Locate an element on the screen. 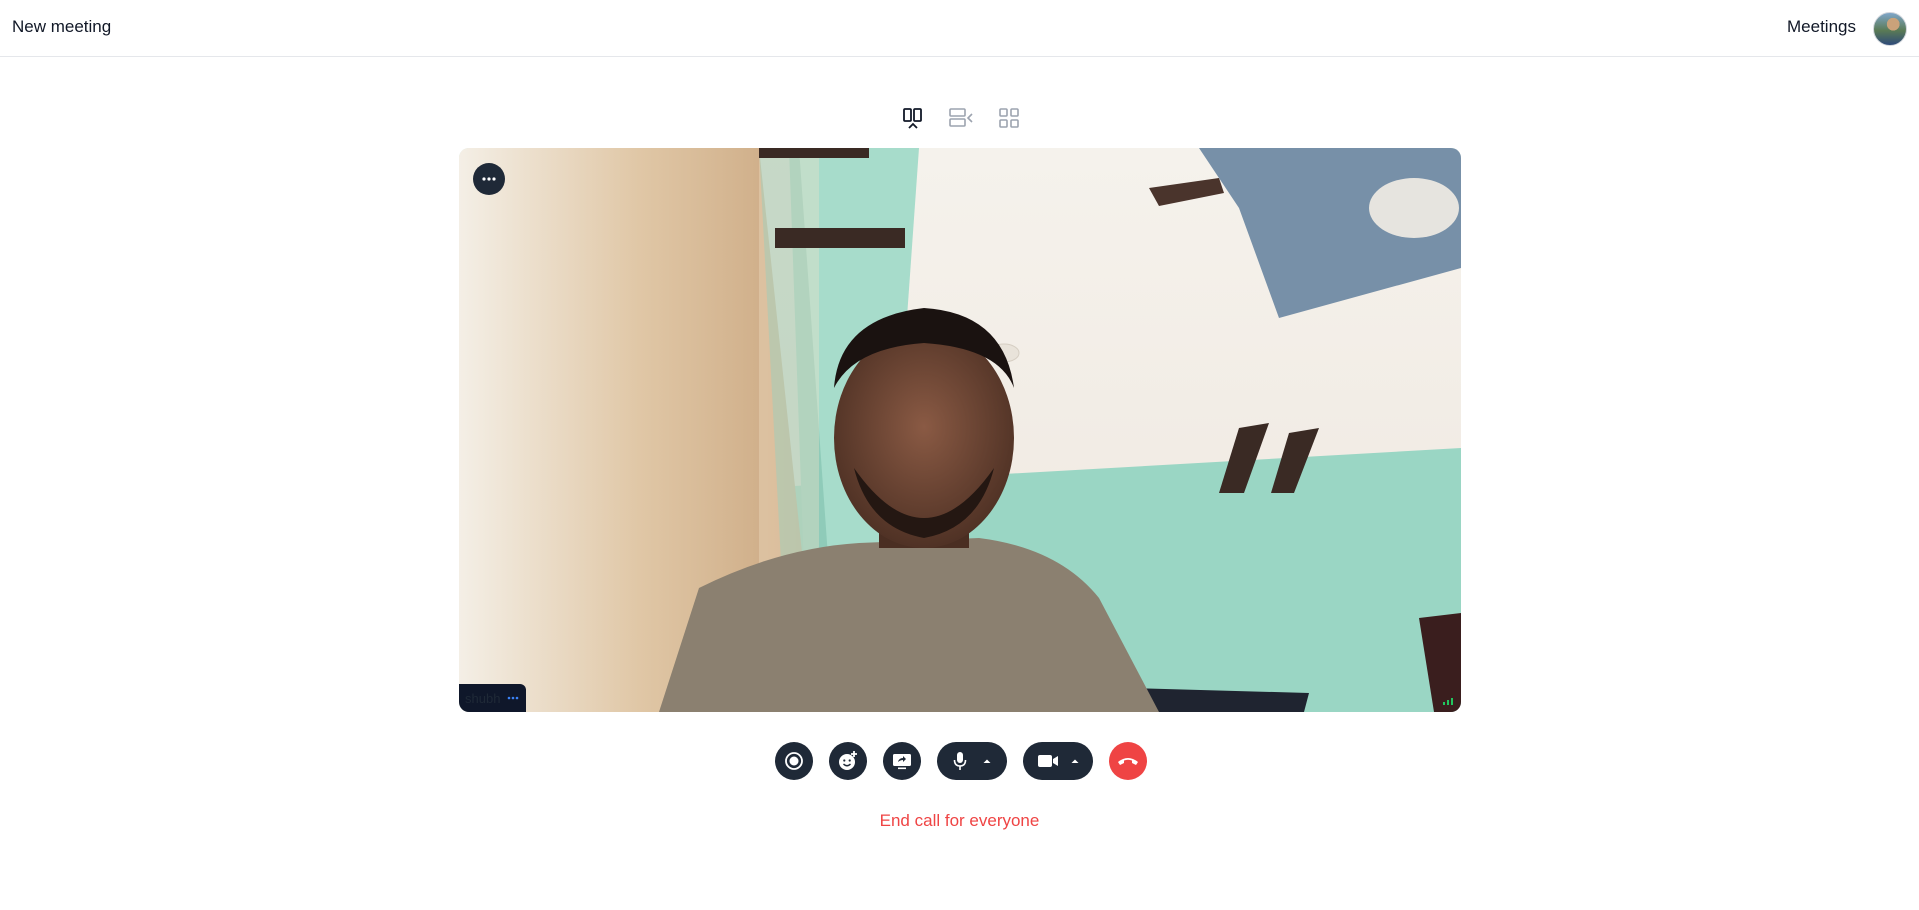 This screenshot has width=1919, height=910. page-title: New meeting is located at coordinates (62, 26).